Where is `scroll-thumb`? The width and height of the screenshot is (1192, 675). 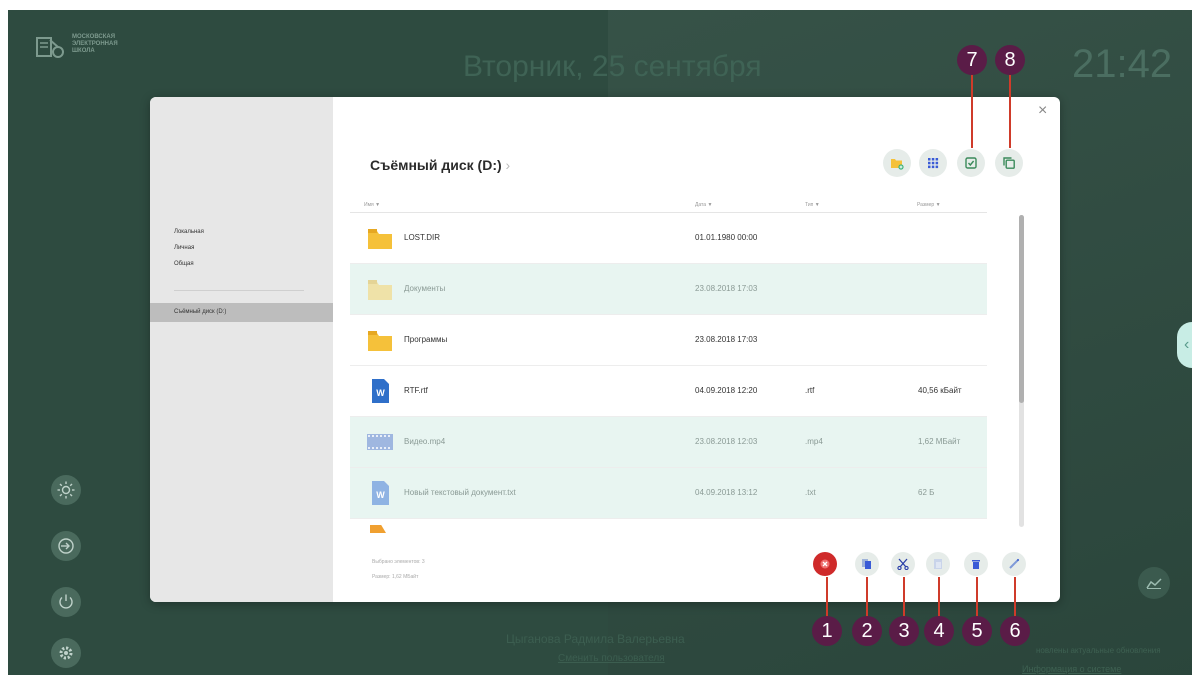 scroll-thumb is located at coordinates (1021, 309).